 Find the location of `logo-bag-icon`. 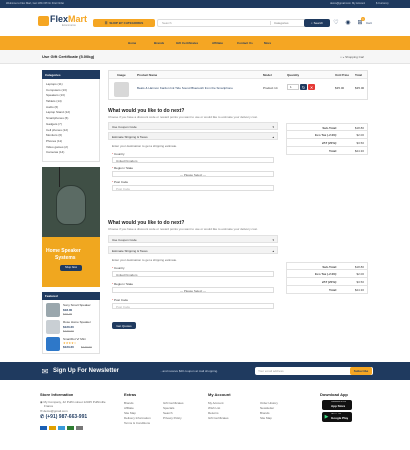

logo-bag-icon is located at coordinates (43, 21).